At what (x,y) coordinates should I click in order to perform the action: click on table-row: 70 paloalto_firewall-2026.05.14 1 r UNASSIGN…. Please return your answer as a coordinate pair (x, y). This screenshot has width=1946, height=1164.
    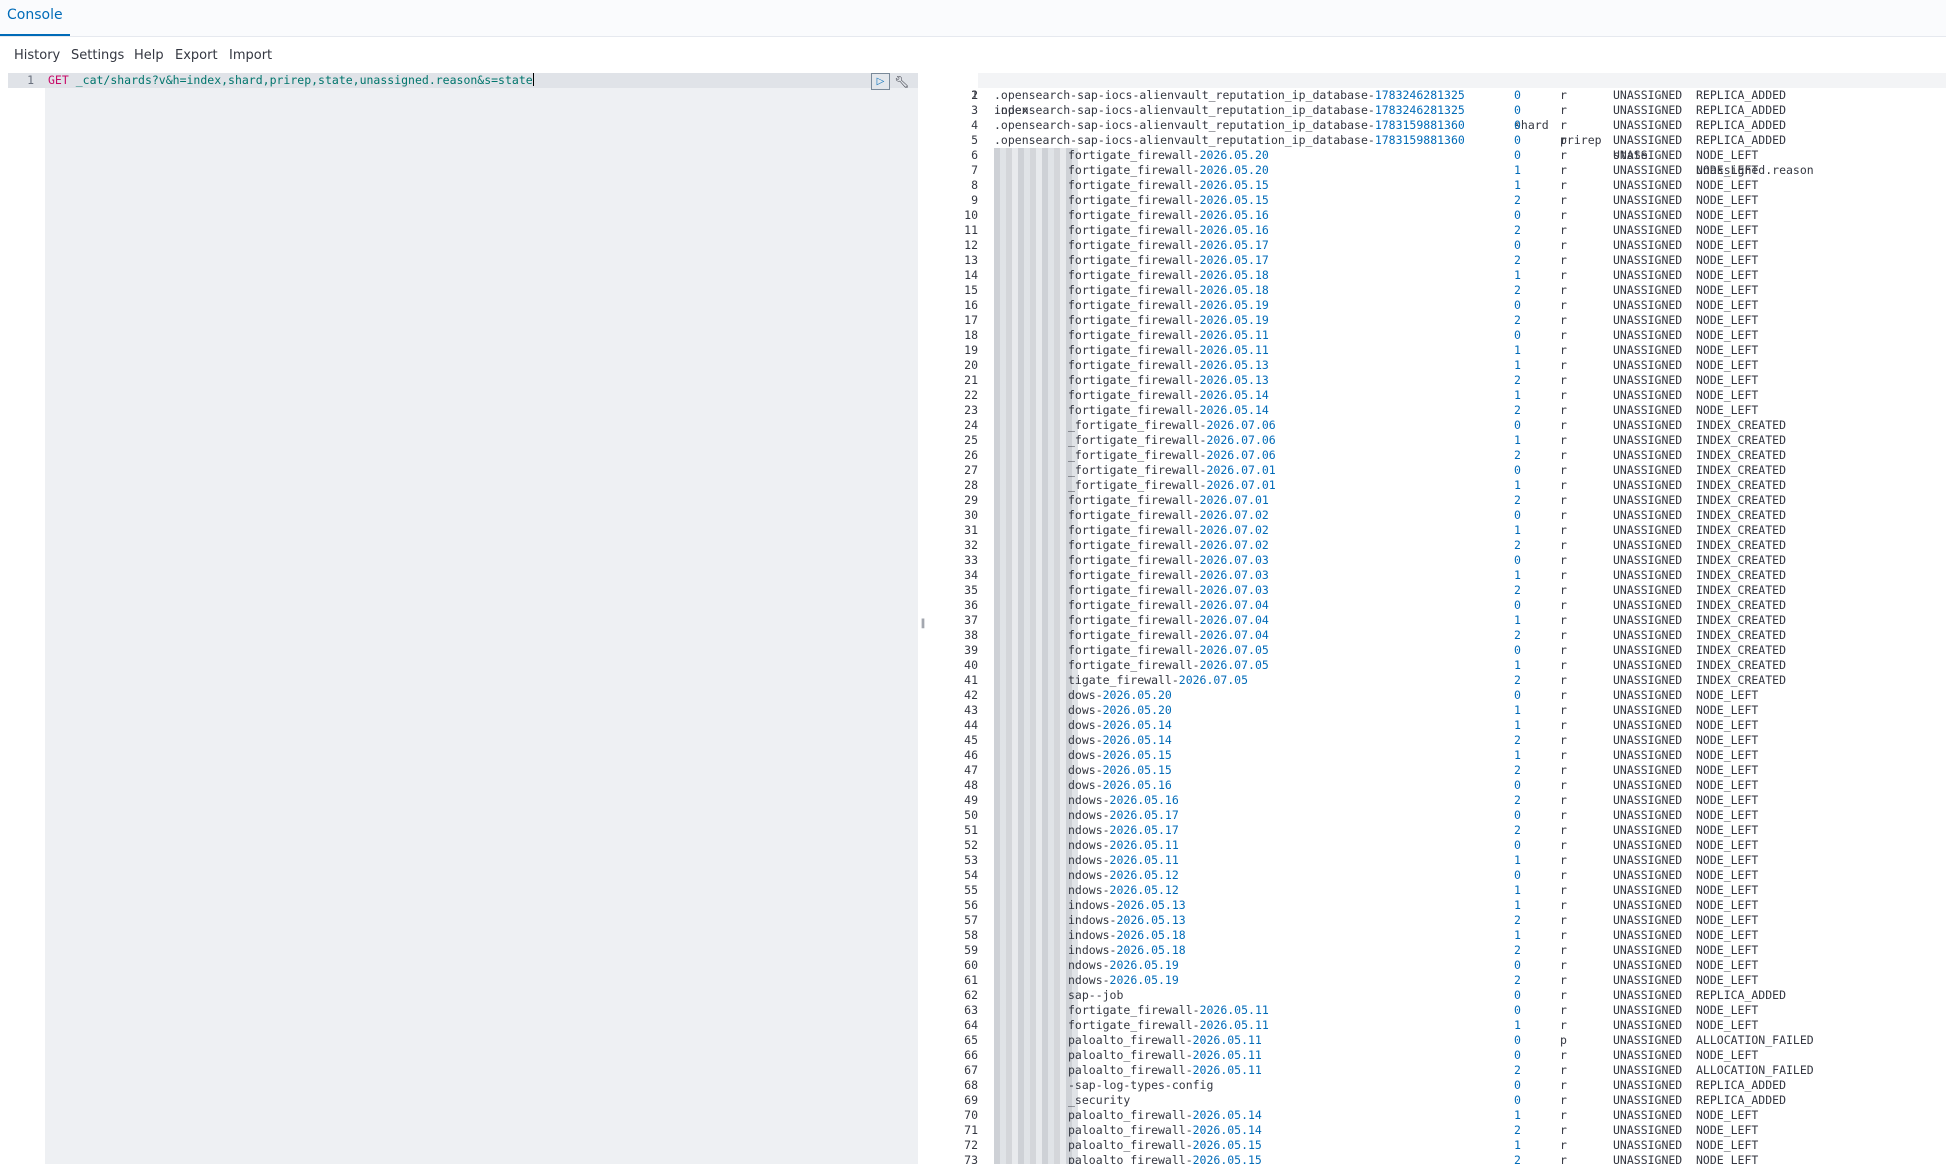
    Looking at the image, I should click on (1437, 1115).